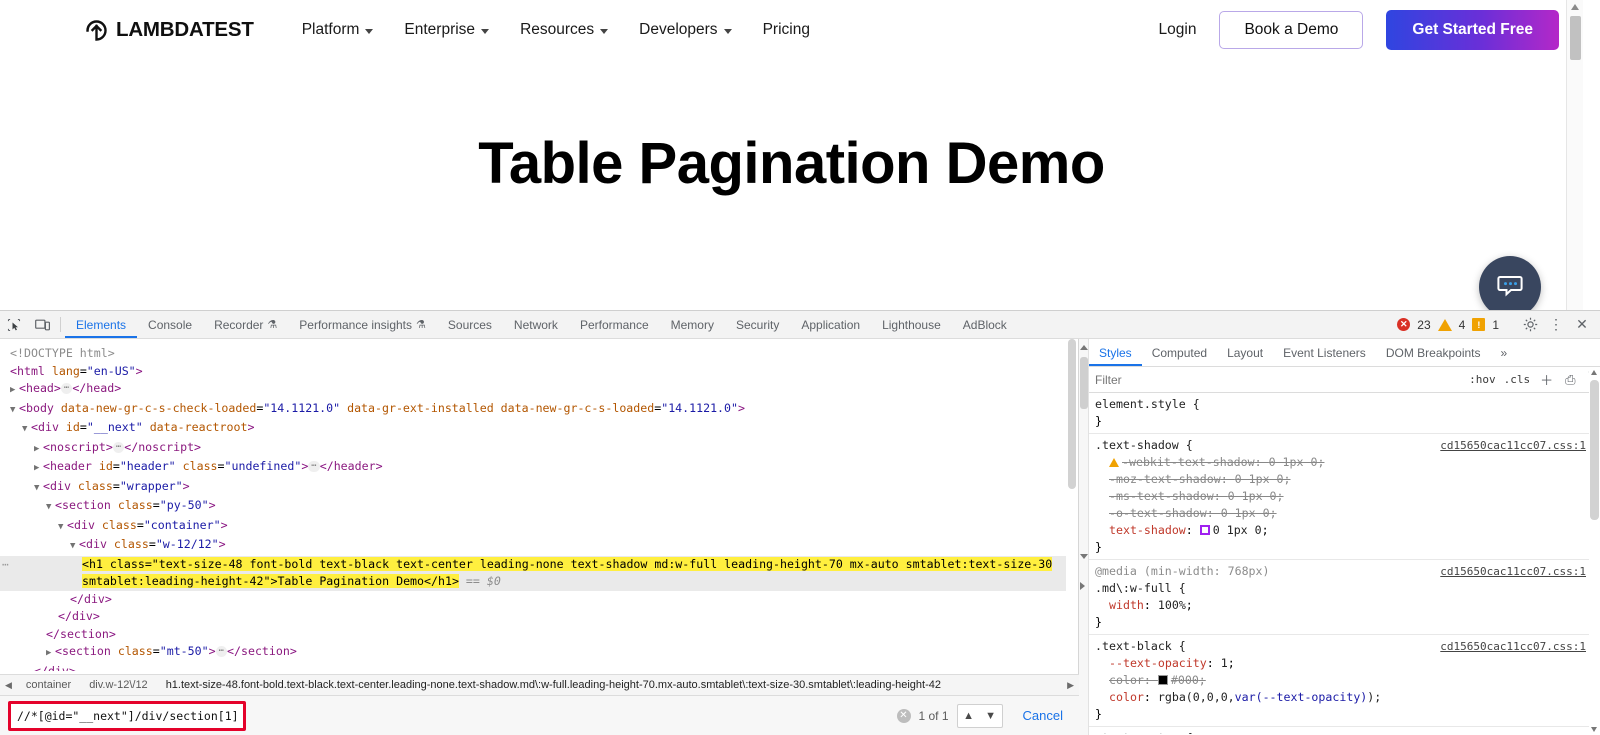  What do you see at coordinates (1162, 680) in the screenshot?
I see `color-swatch` at bounding box center [1162, 680].